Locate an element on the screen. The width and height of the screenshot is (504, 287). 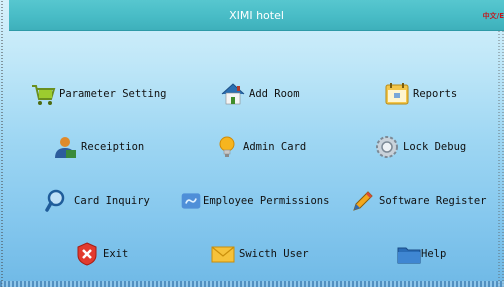
software-register-label: Software Register is located at coordinates (433, 201).